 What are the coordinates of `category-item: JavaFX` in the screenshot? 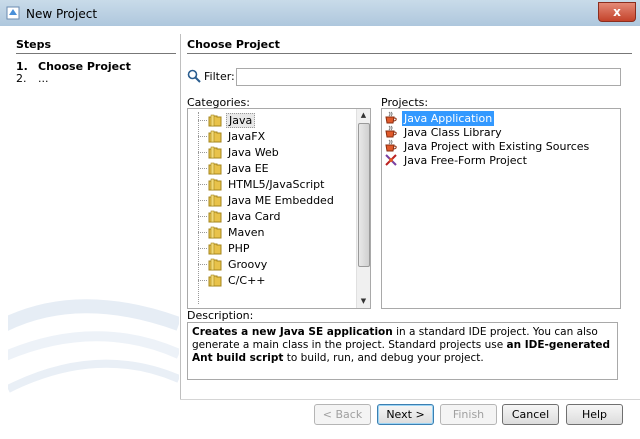 It's located at (273, 136).